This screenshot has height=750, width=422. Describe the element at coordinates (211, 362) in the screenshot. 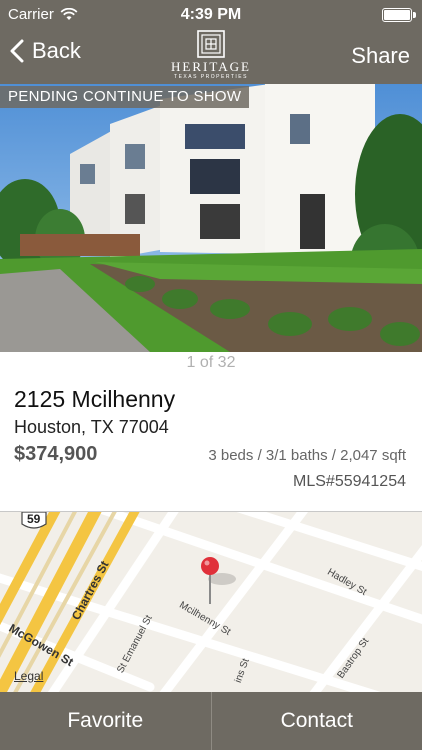

I see `photo-counter: 1 of 32` at that location.